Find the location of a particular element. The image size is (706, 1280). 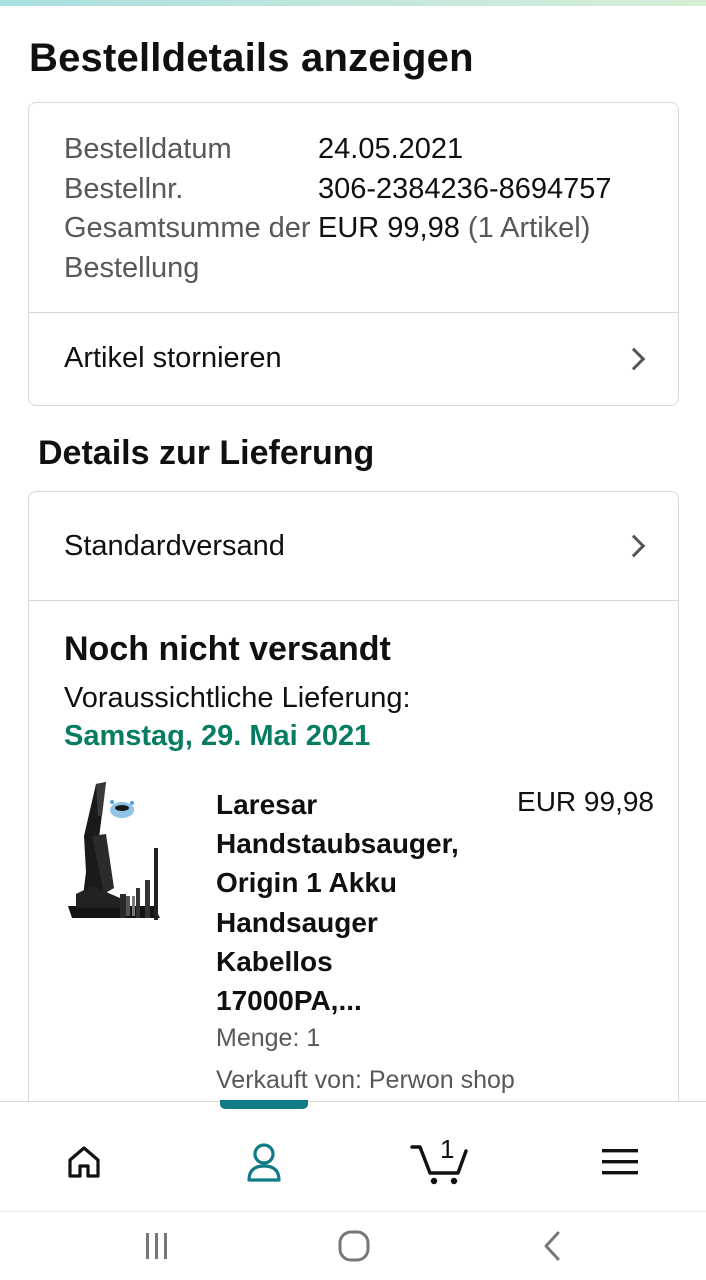

expected-delivery-label: Voraussichtliche Lieferung: is located at coordinates (237, 698).